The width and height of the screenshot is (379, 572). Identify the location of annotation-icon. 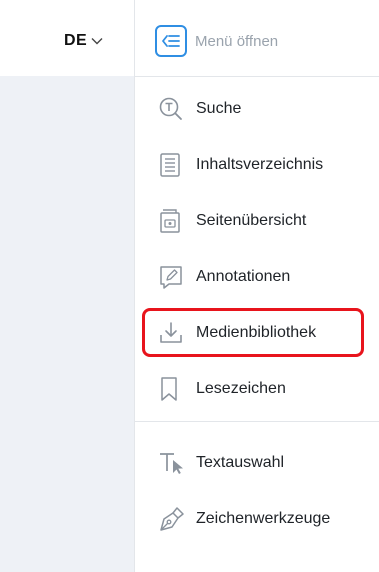
(170, 277).